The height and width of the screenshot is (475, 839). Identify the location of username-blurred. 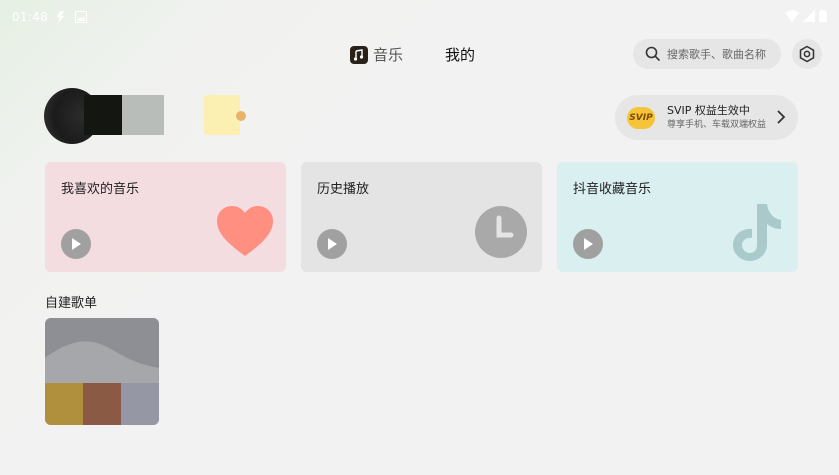
(124, 115).